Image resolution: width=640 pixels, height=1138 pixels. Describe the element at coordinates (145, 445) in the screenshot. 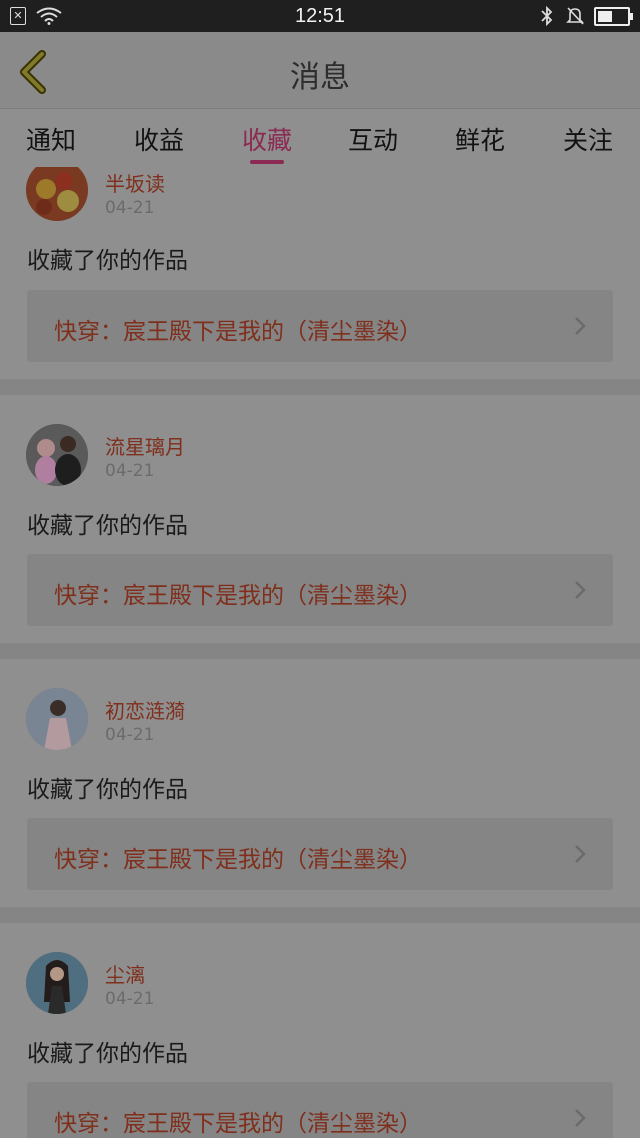

I see `user-name: 流星璃月` at that location.